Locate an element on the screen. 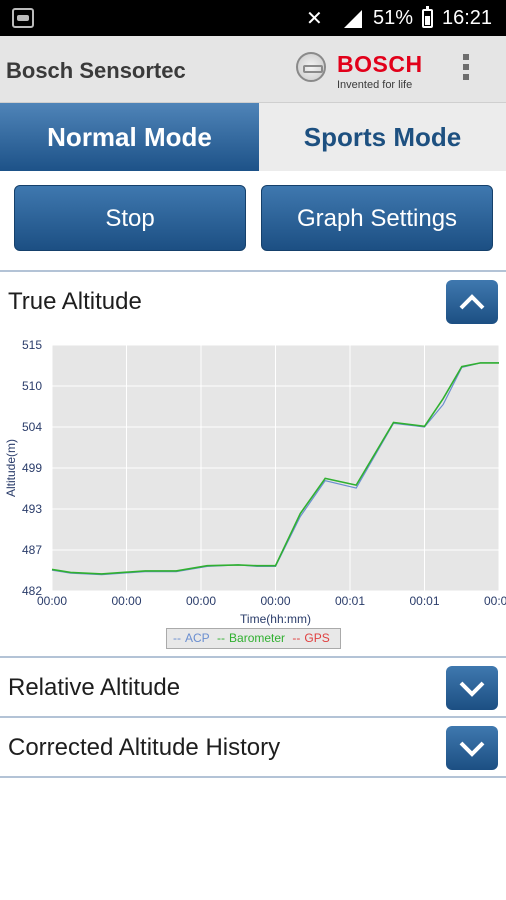 The width and height of the screenshot is (506, 900). collapse-button is located at coordinates (472, 302).